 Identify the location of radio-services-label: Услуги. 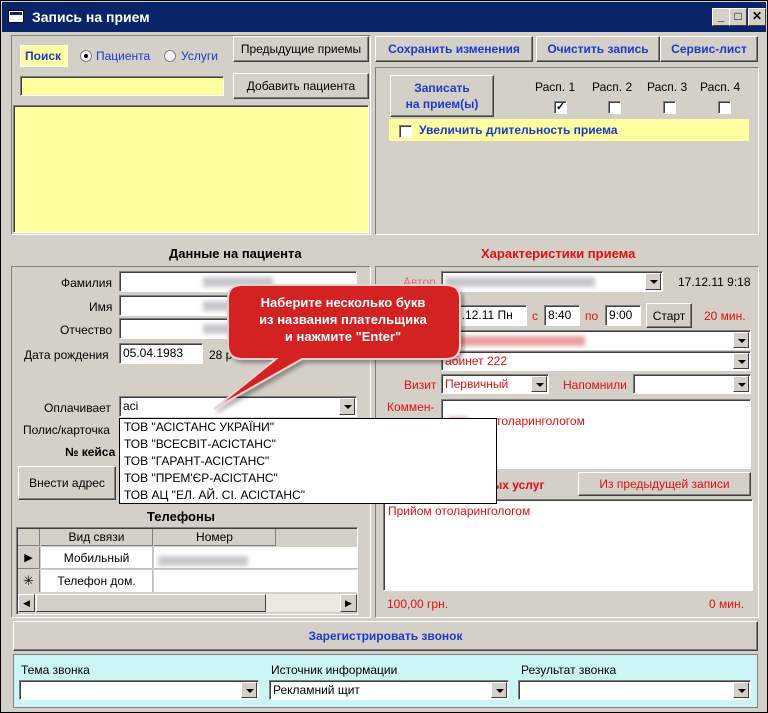
(199, 56).